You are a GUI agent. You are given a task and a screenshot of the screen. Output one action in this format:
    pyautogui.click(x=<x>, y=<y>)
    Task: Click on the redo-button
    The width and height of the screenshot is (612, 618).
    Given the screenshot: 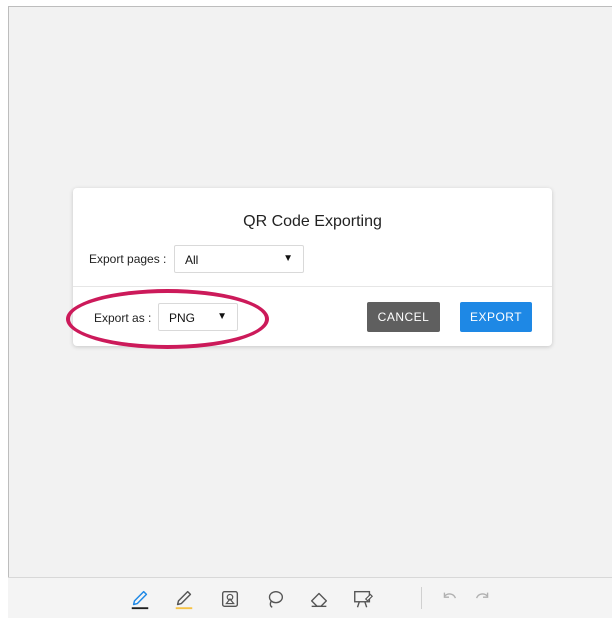 What is the action you would take?
    pyautogui.click(x=483, y=599)
    